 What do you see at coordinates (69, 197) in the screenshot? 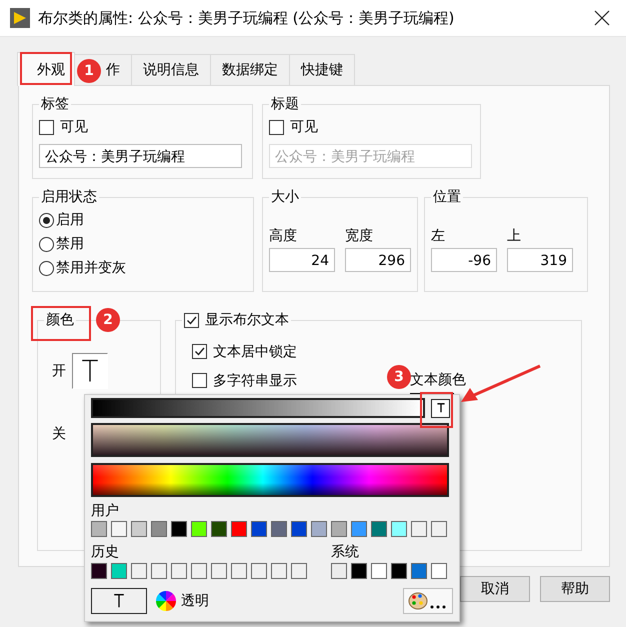
I see `group-title: 启用状态` at bounding box center [69, 197].